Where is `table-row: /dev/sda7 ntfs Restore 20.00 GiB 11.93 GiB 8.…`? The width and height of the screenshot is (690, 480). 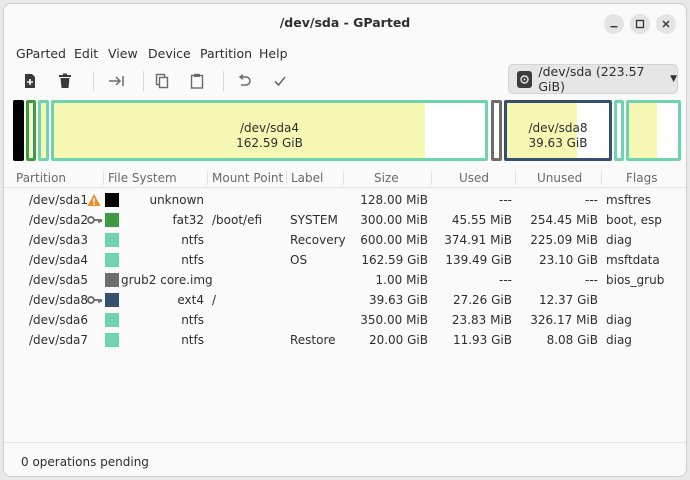
table-row: /dev/sda7 ntfs Restore 20.00 GiB 11.93 GiB 8.… is located at coordinates (345, 340).